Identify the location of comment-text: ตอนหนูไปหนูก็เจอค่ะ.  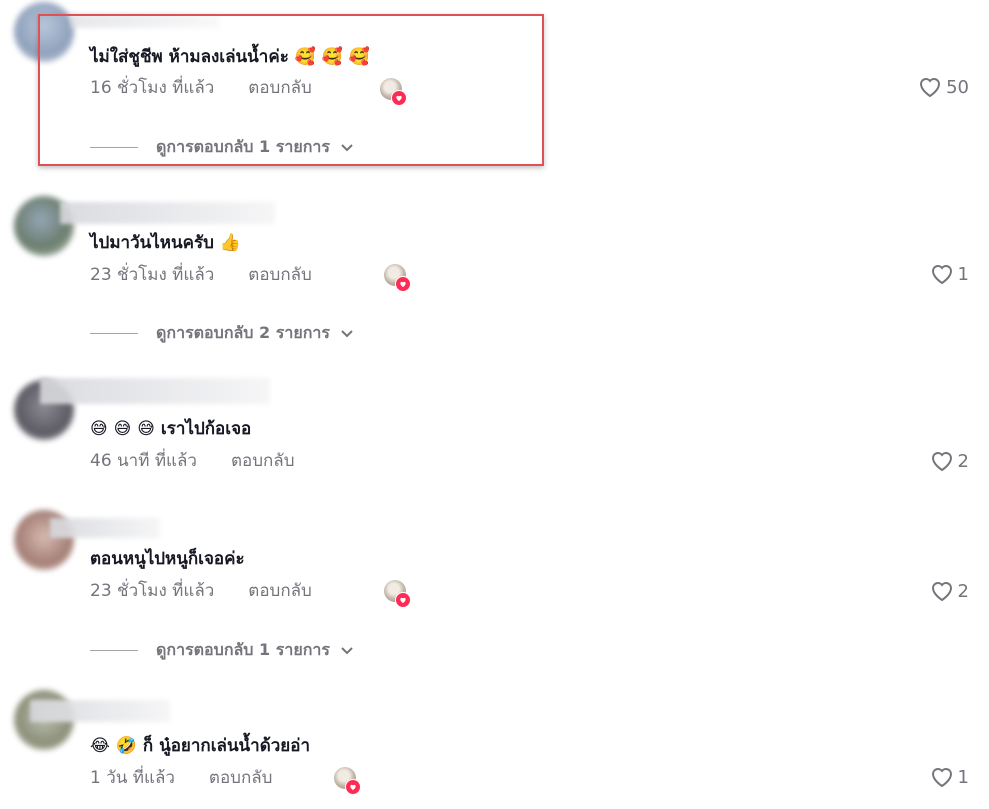
(167, 559).